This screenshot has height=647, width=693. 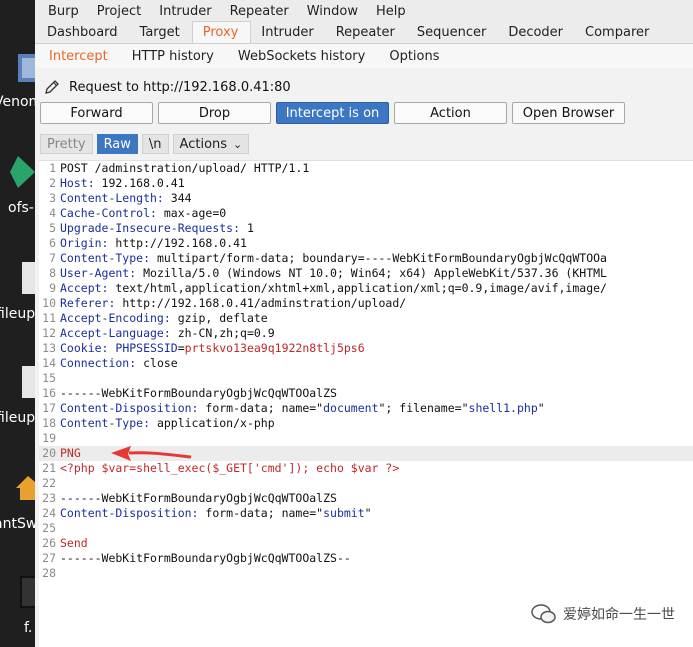 What do you see at coordinates (414, 56) in the screenshot?
I see `tab-options: Options` at bounding box center [414, 56].